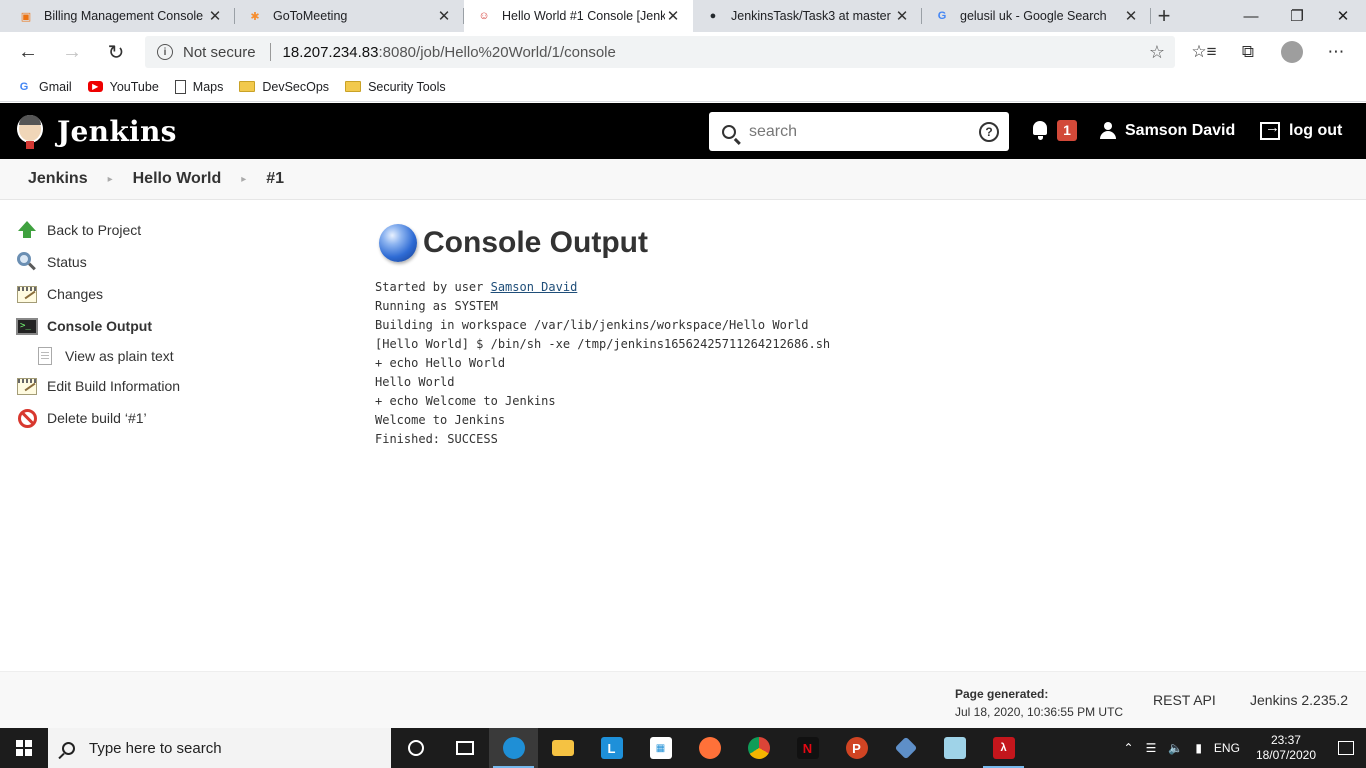 Image resolution: width=1366 pixels, height=768 pixels. What do you see at coordinates (1003, 748) in the screenshot?
I see `acrobat-icon: λ` at bounding box center [1003, 748].